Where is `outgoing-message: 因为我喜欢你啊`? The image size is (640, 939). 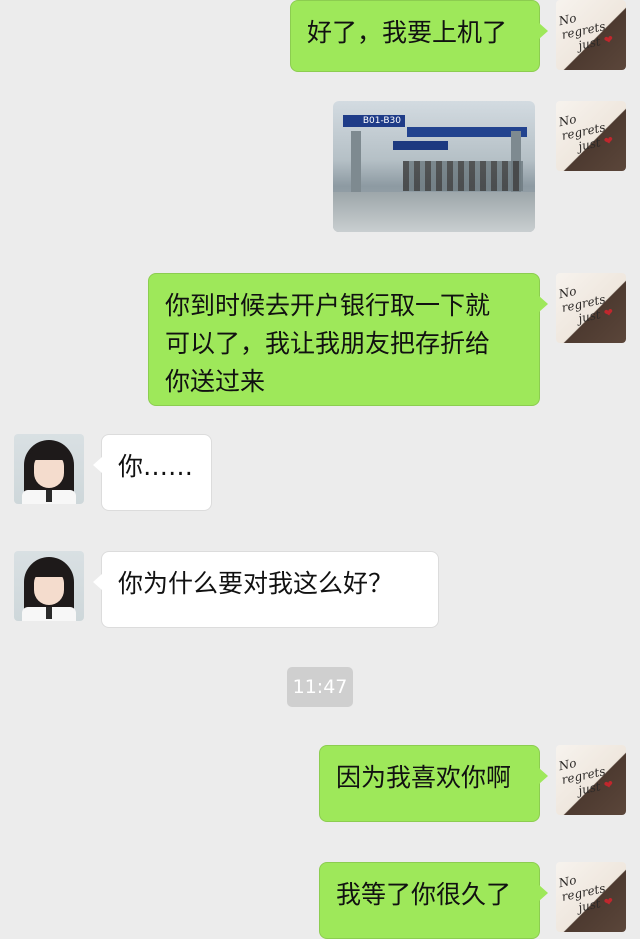 outgoing-message: 因为我喜欢你啊 is located at coordinates (433, 783).